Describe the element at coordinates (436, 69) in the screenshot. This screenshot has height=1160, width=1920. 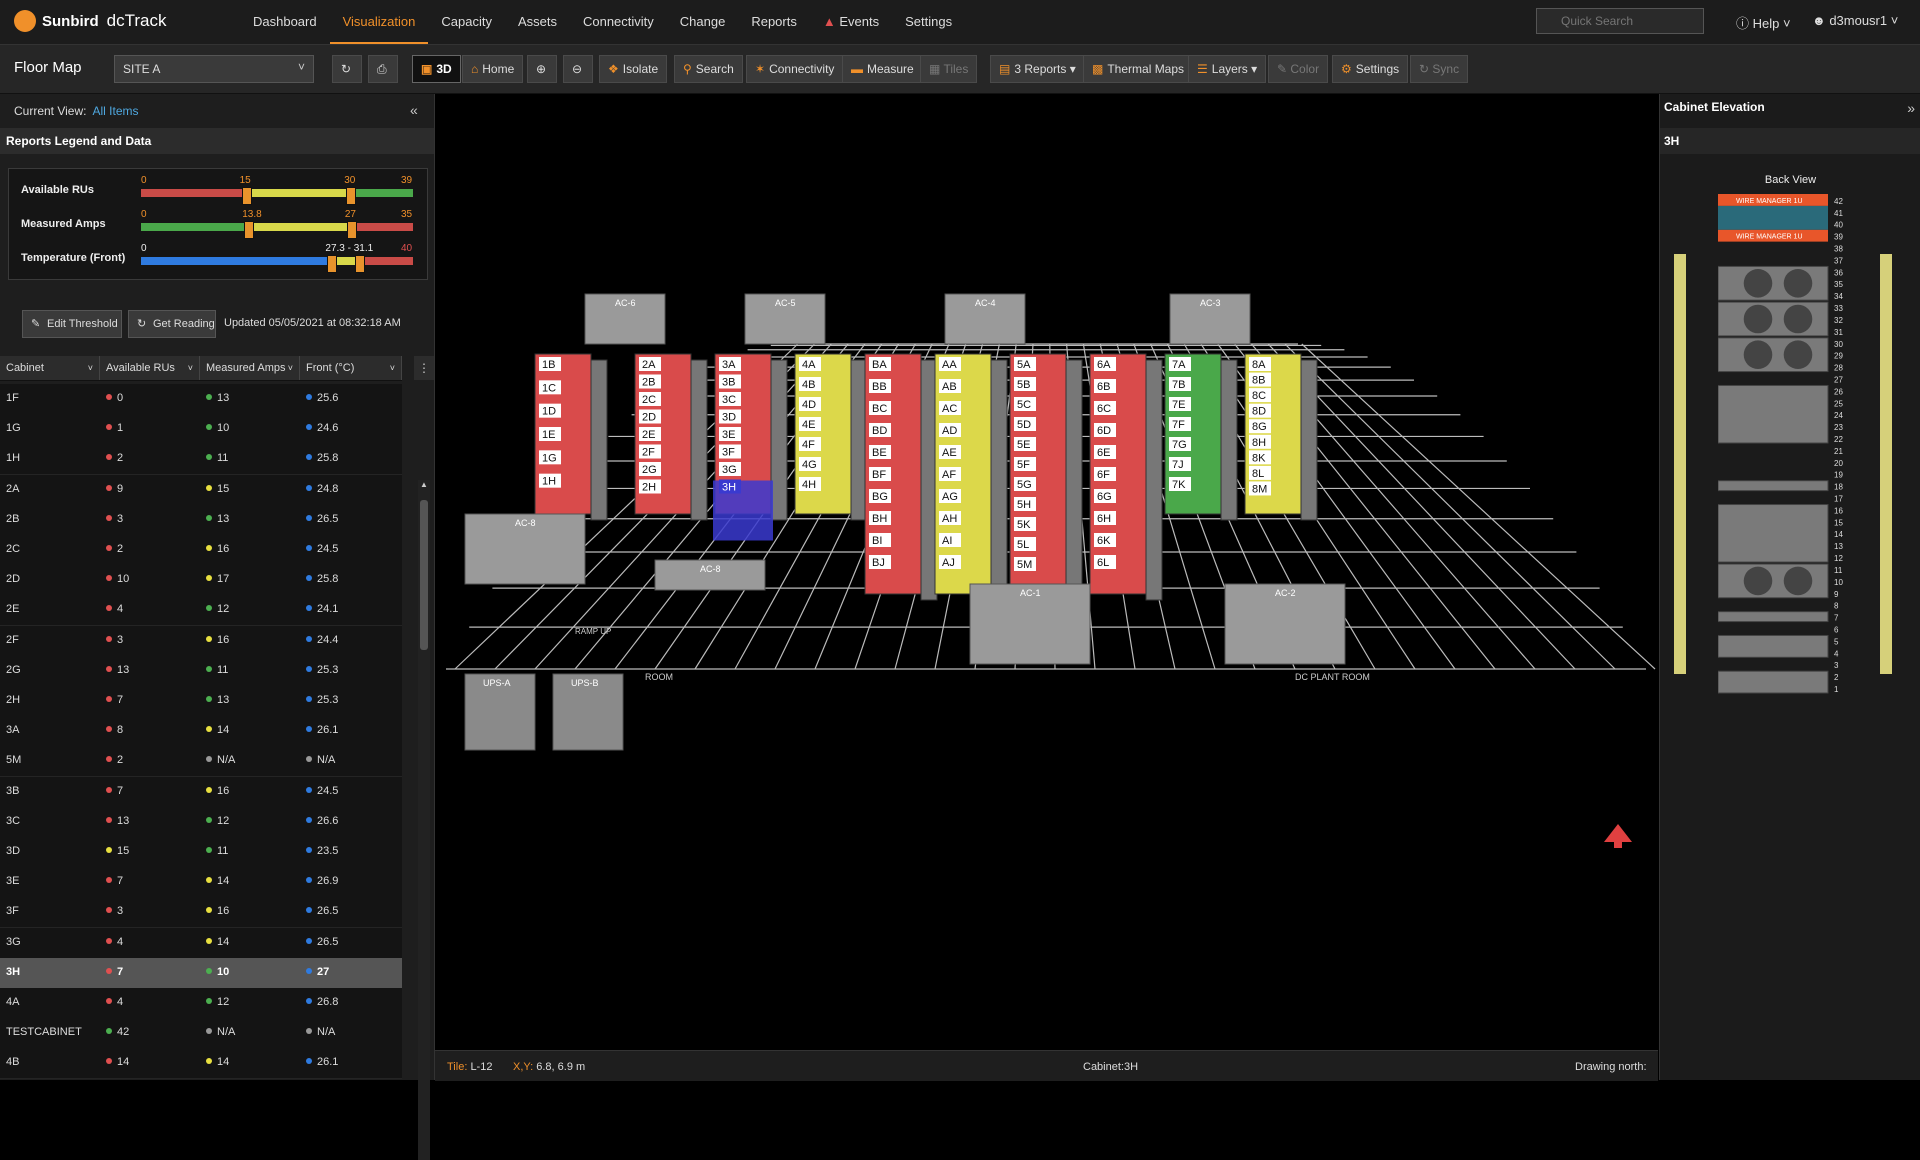
I see `3d-toggle-button: ▣ 3D` at that location.